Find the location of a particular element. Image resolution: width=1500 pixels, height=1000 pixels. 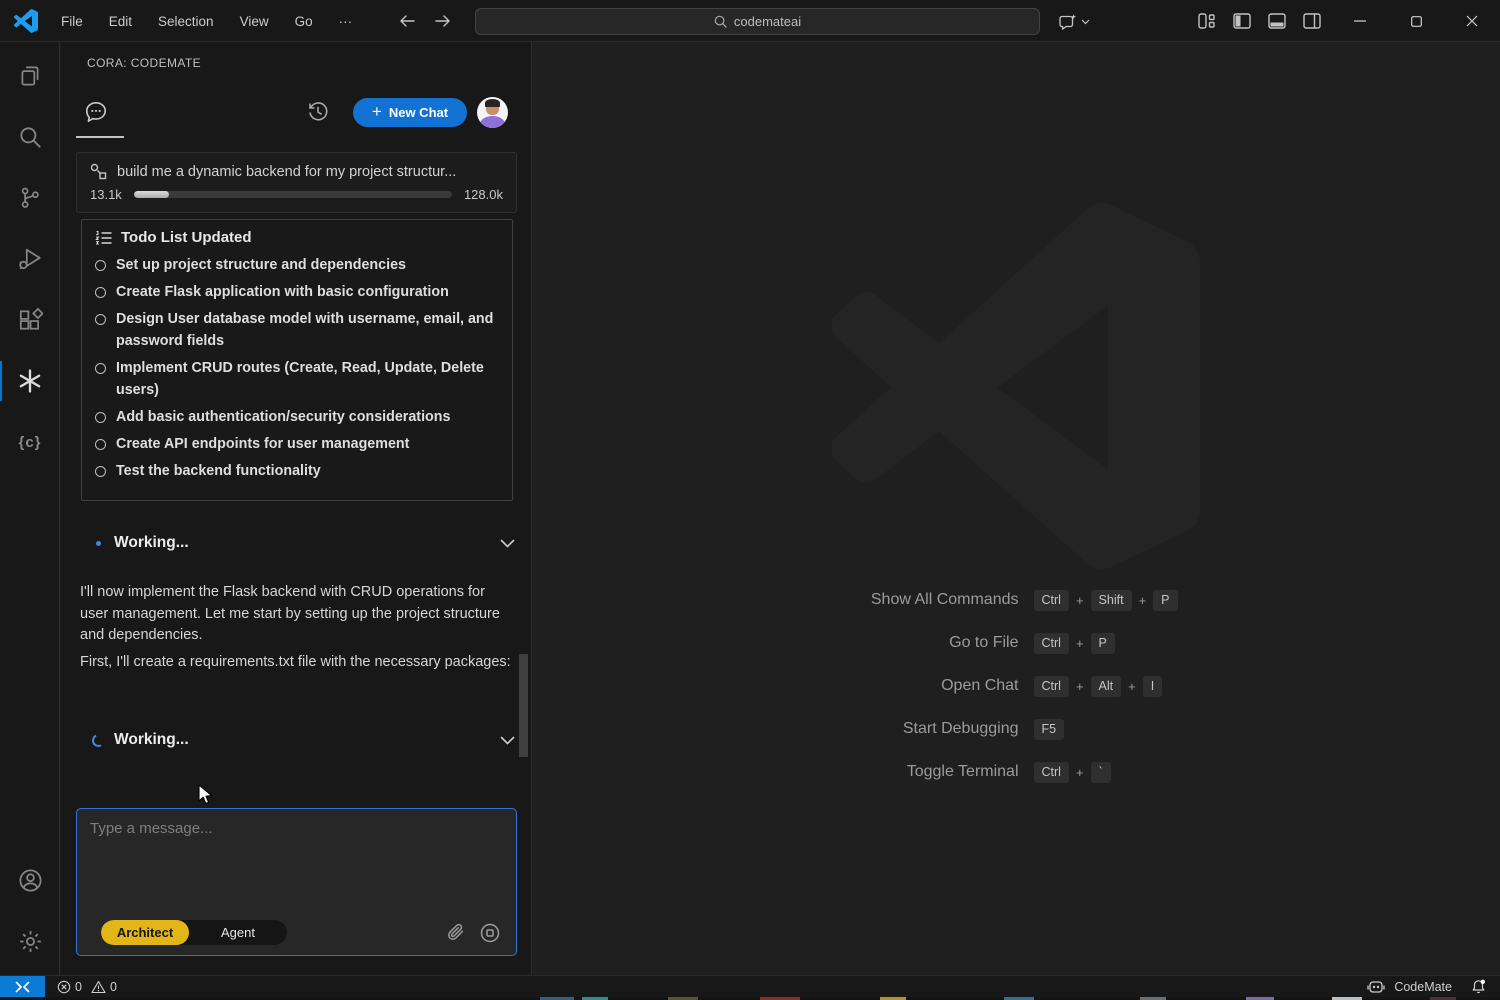

menu-edit: Edit is located at coordinates (120, 21).